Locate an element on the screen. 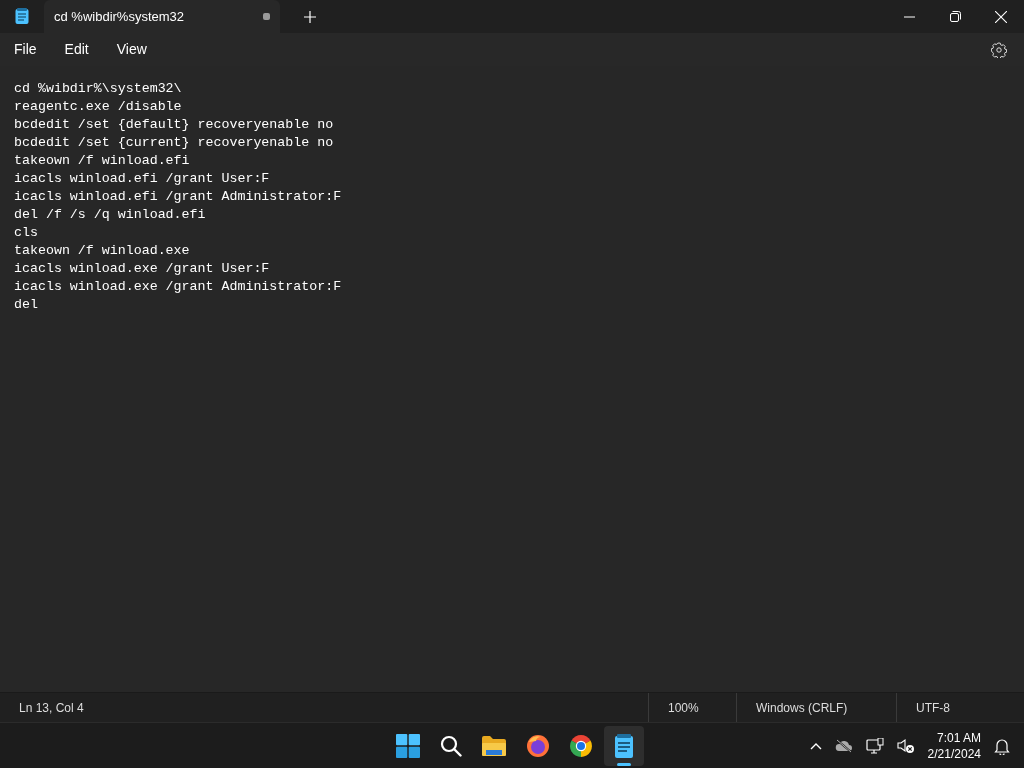 The height and width of the screenshot is (768, 1024). line-ending: Windows (CRLF) is located at coordinates (802, 708).